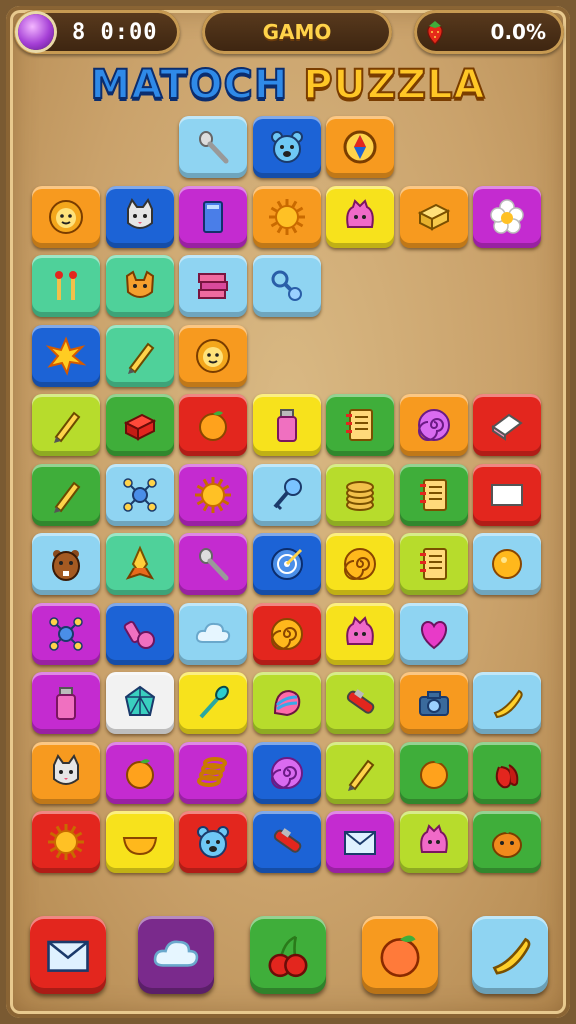 Image resolution: width=576 pixels, height=1024 pixels. What do you see at coordinates (288, 955) in the screenshot?
I see `cherry-button` at bounding box center [288, 955].